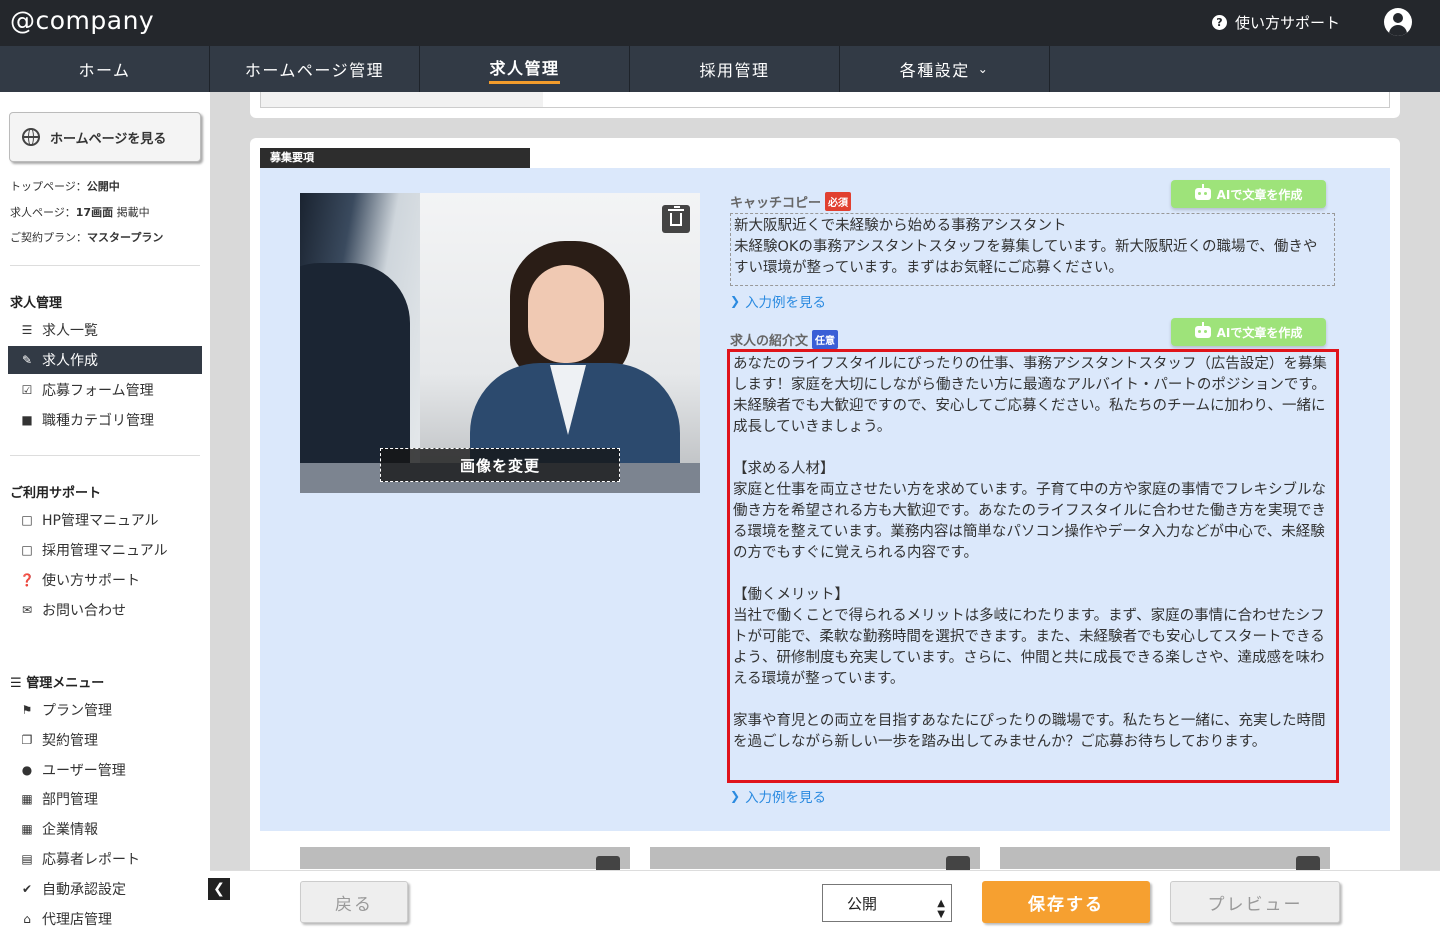 The image size is (1440, 934). What do you see at coordinates (27, 770) in the screenshot?
I see `user-icon: ●` at bounding box center [27, 770].